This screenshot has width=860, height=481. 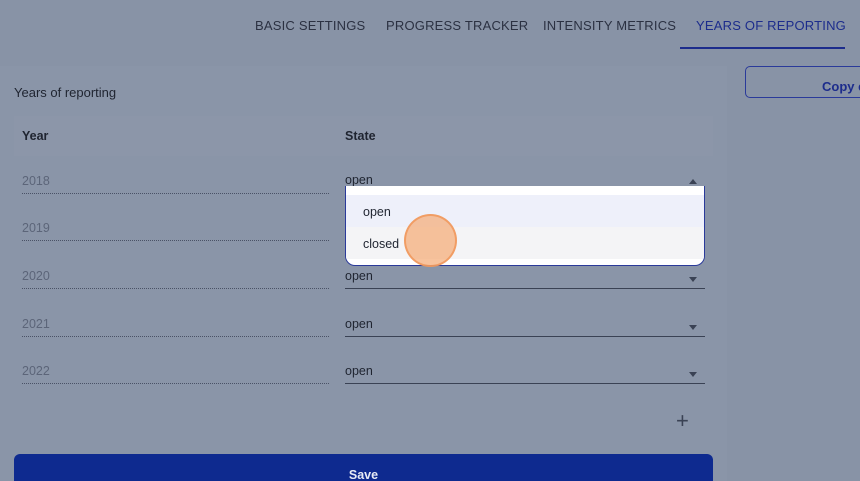 I want to click on year-field-2020: 2020, so click(x=175, y=277).